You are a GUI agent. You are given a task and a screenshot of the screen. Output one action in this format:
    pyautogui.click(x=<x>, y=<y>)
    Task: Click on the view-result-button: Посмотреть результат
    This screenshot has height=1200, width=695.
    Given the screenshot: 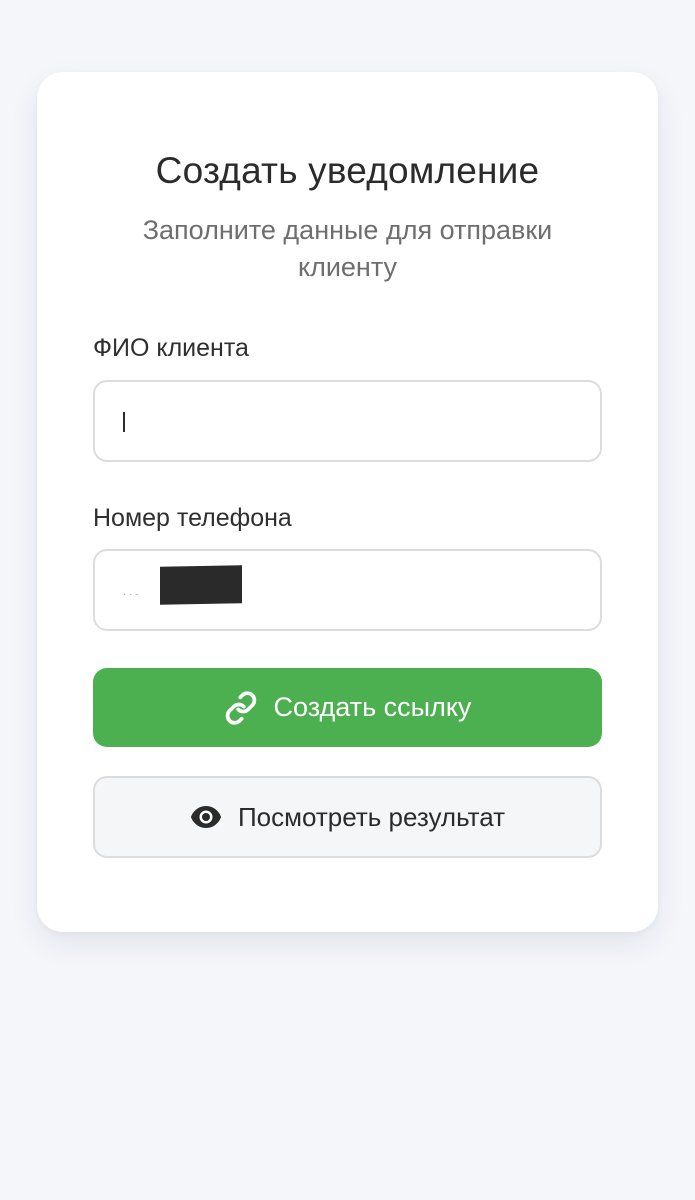 What is the action you would take?
    pyautogui.click(x=347, y=817)
    